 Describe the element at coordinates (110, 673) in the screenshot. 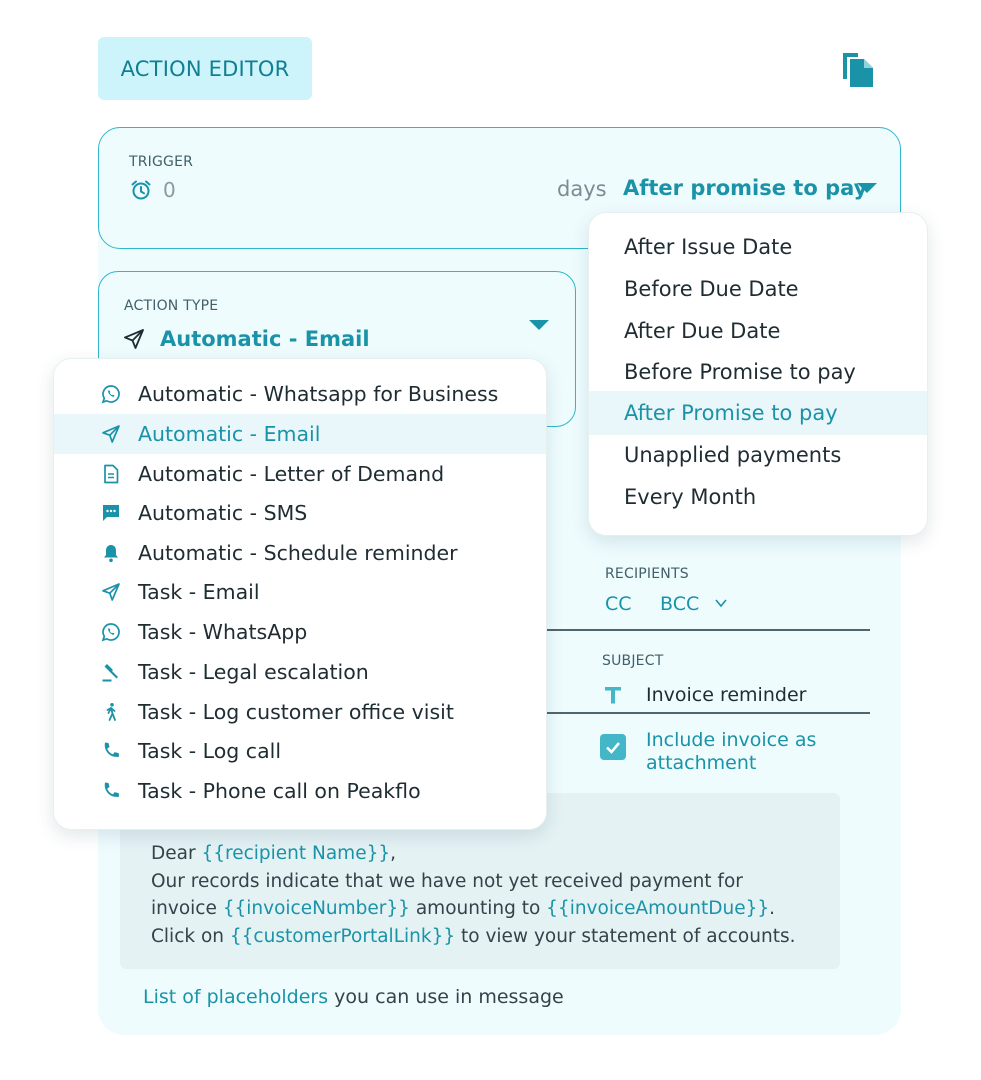

I see `gavel-icon` at that location.